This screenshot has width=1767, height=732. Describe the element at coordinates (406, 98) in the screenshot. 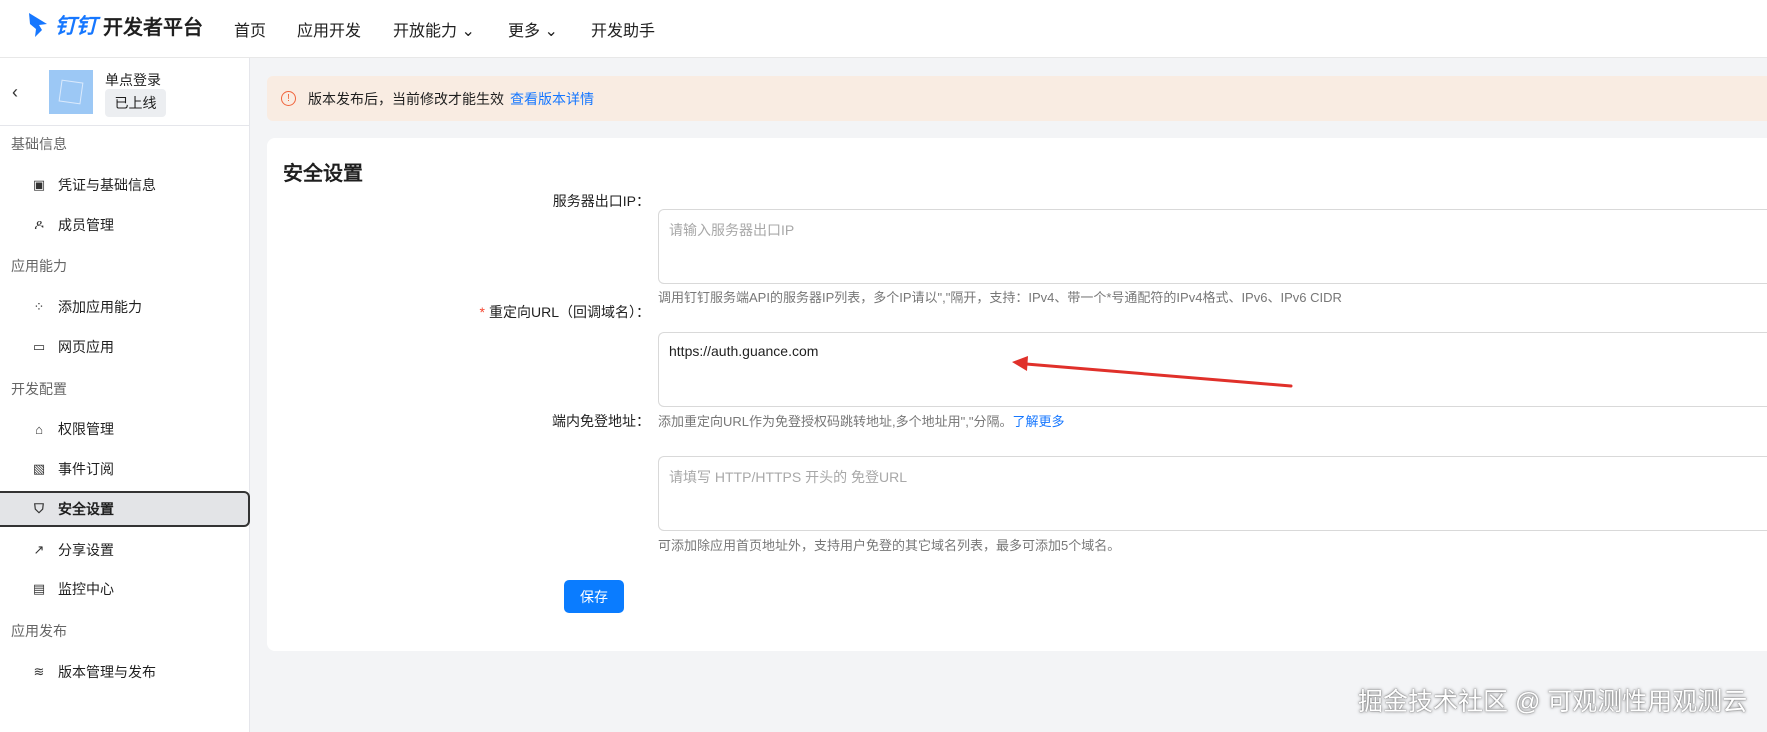

I see `notice-text: 版本发布后，当前修改才能生效` at that location.